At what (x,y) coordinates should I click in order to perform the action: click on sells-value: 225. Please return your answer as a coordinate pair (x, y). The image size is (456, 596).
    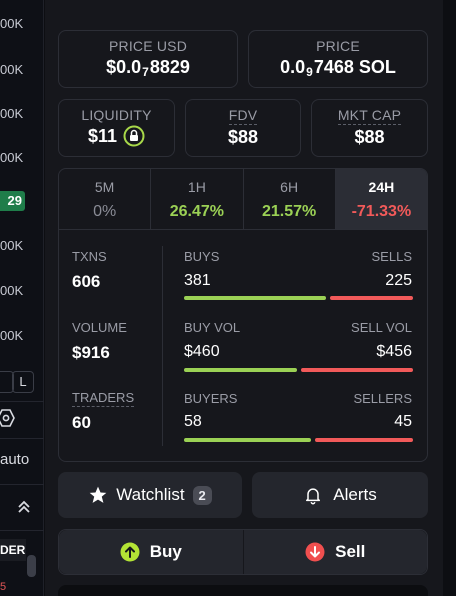
    Looking at the image, I should click on (398, 280).